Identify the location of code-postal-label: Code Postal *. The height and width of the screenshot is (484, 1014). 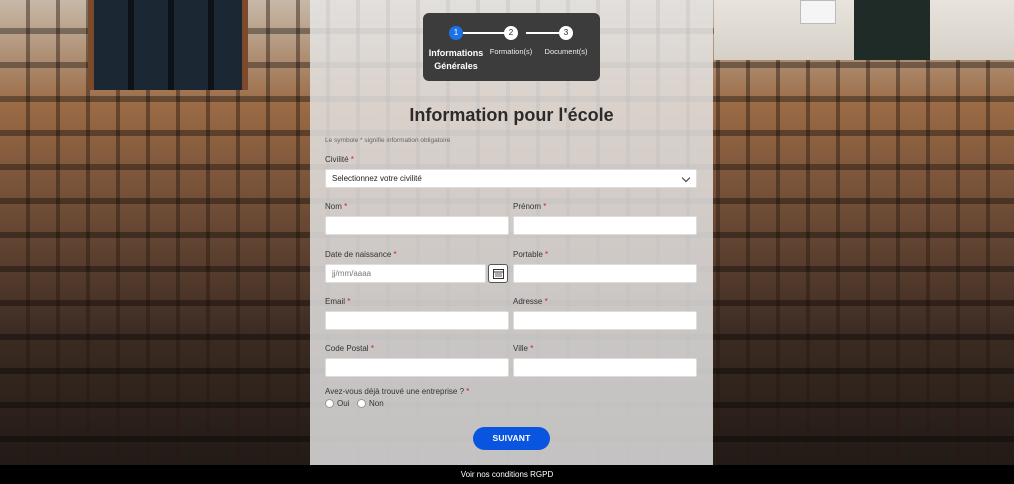
(349, 348).